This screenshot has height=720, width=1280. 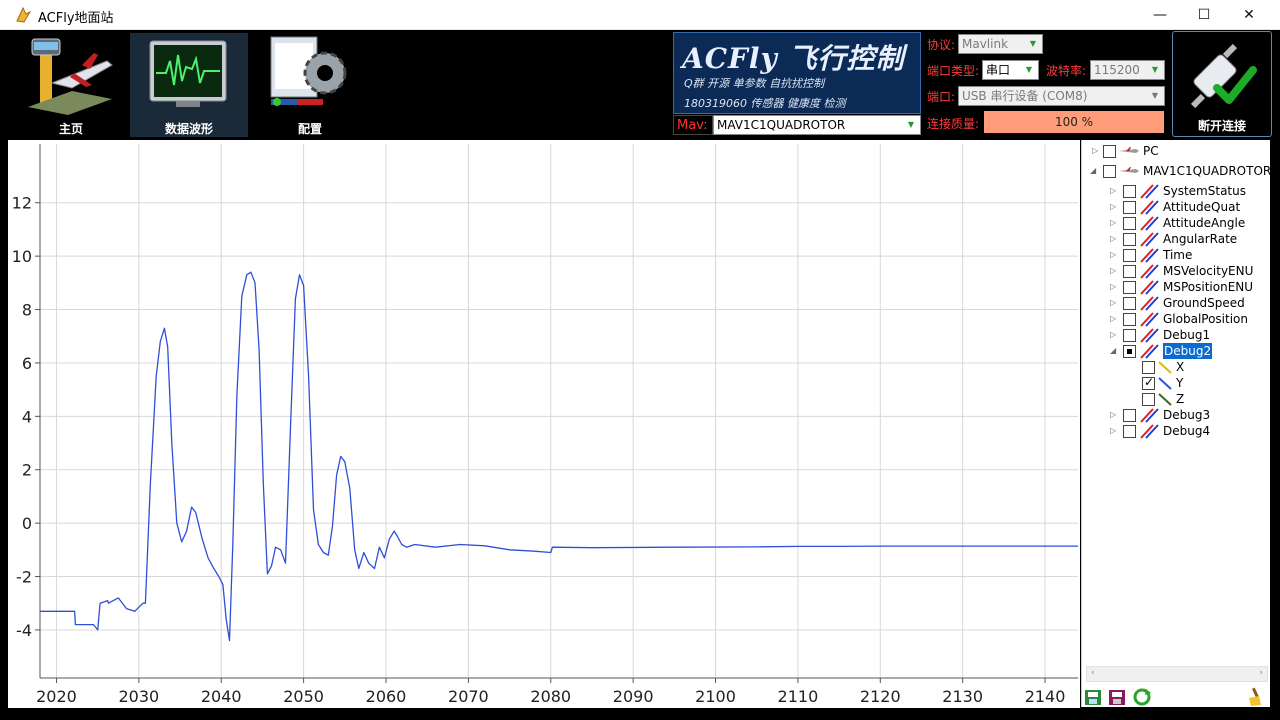 What do you see at coordinates (941, 97) in the screenshot?
I see `port-label: 端口:` at bounding box center [941, 97].